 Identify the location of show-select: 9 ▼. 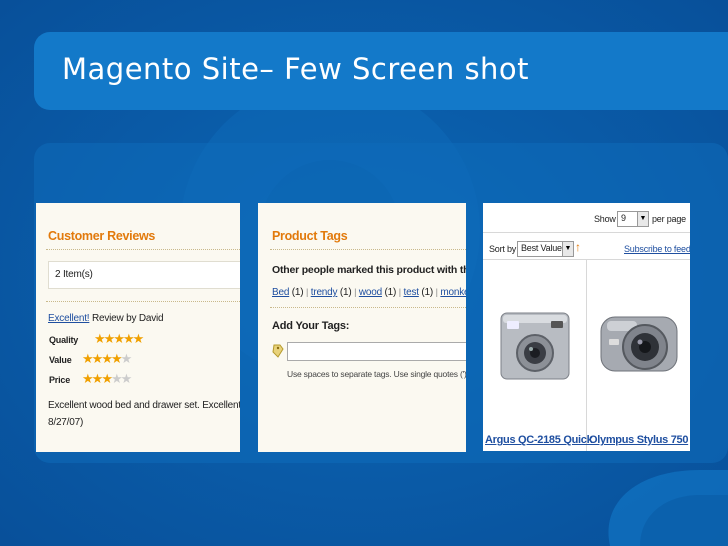
(633, 219).